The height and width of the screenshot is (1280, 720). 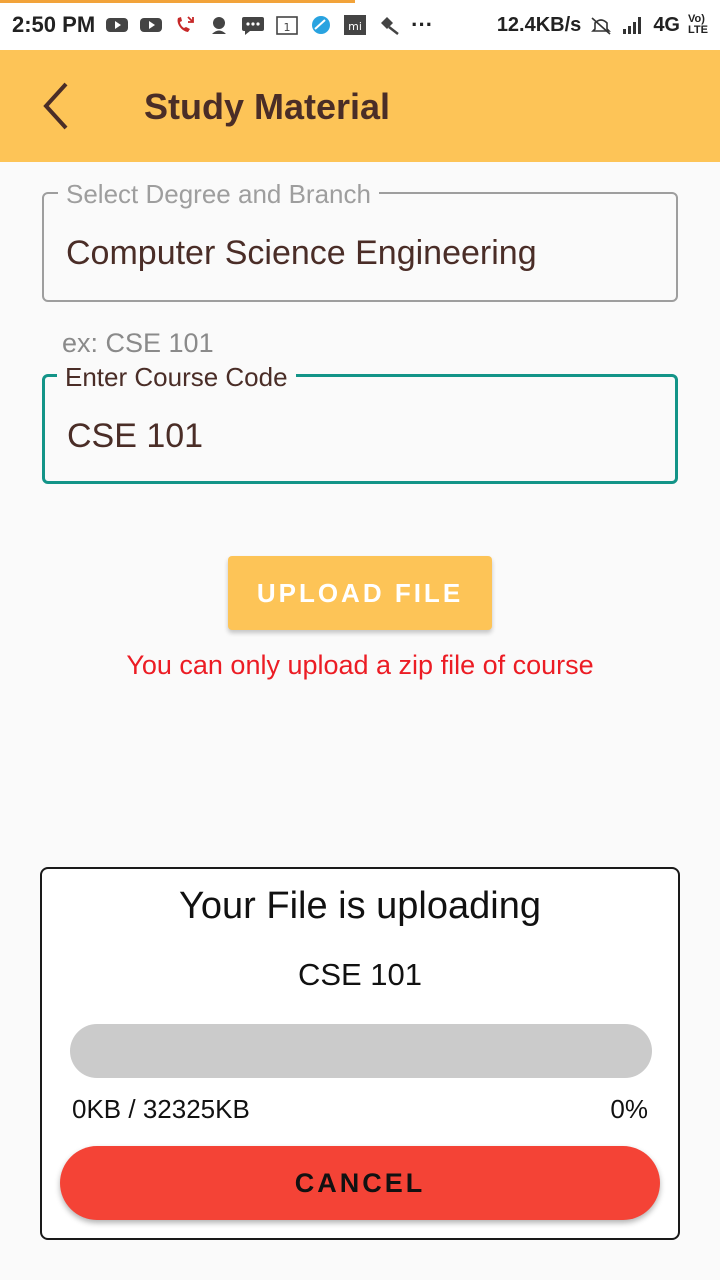 What do you see at coordinates (135, 436) in the screenshot?
I see `course-code-input: CSE 101` at bounding box center [135, 436].